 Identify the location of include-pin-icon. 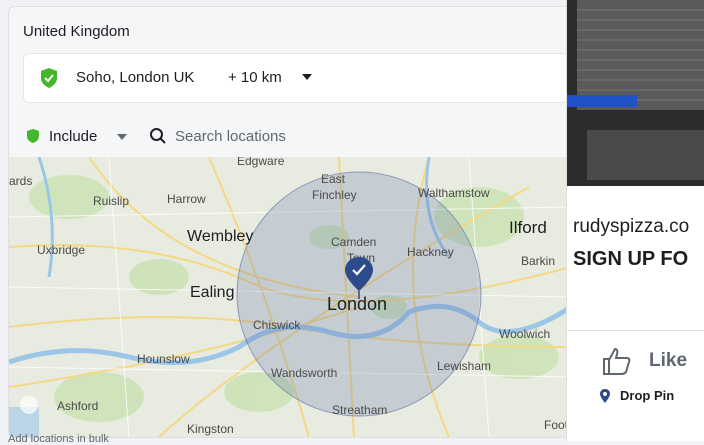
(33, 136).